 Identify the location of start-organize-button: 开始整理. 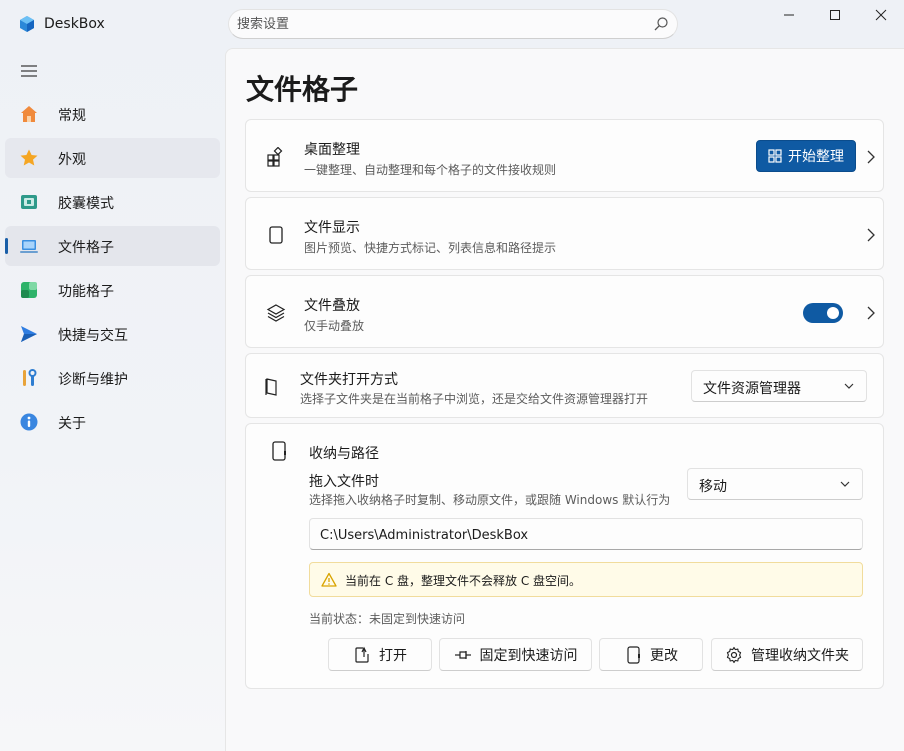
(806, 156).